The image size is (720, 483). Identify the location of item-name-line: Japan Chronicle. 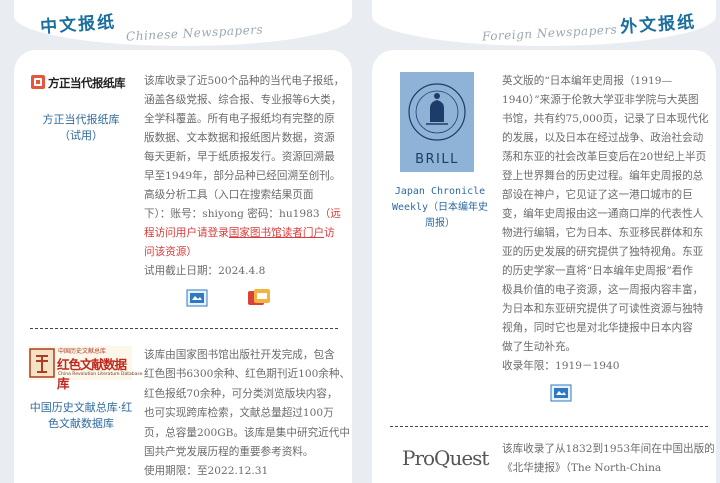
(440, 191).